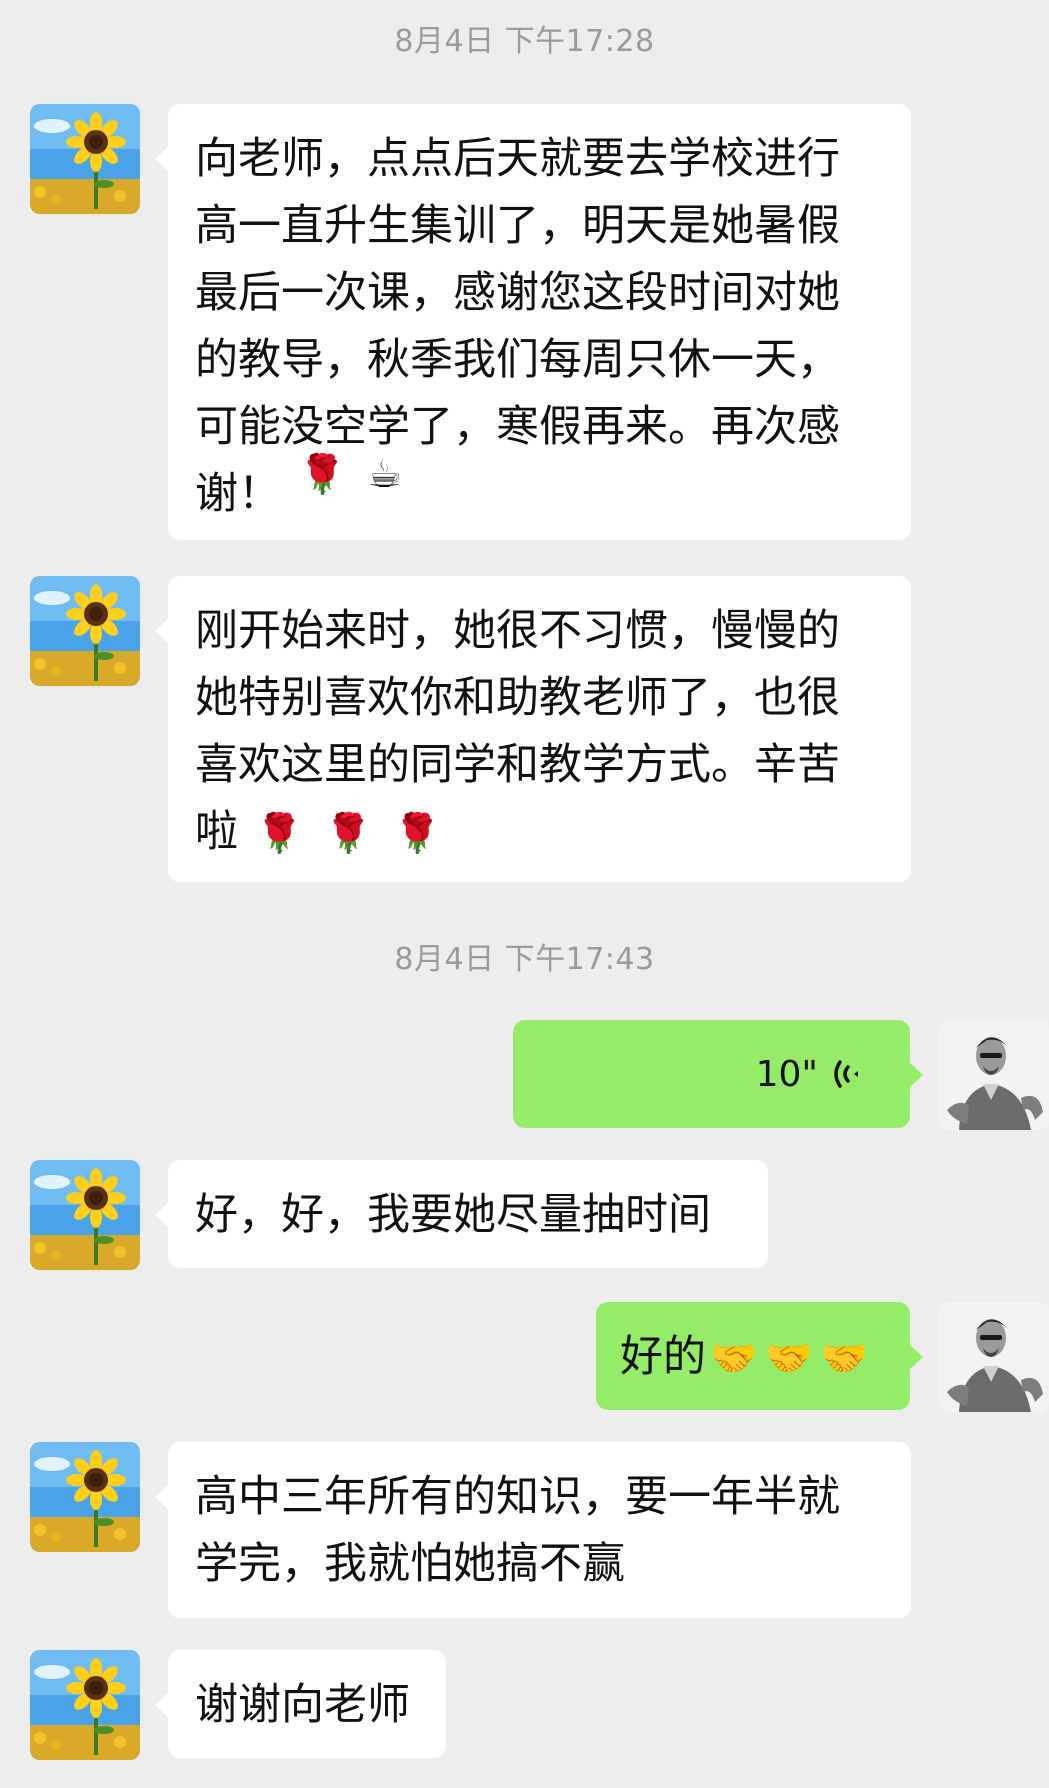 The height and width of the screenshot is (1788, 1049). I want to click on timestamp: 8月4日 下午17:43, so click(524, 959).